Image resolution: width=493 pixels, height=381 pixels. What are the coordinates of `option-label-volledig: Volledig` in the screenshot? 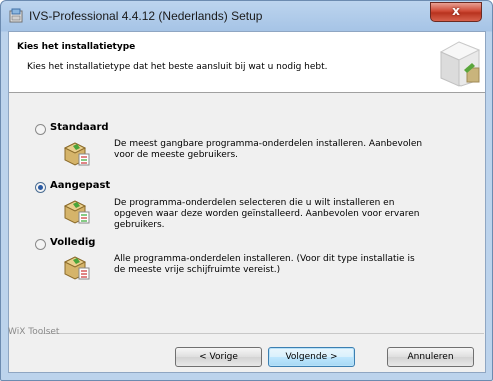 It's located at (72, 242).